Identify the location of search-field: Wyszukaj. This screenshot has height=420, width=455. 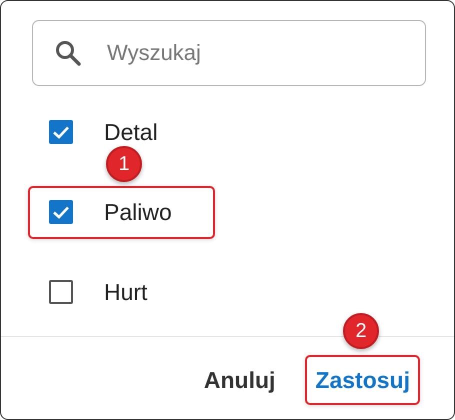
(229, 53).